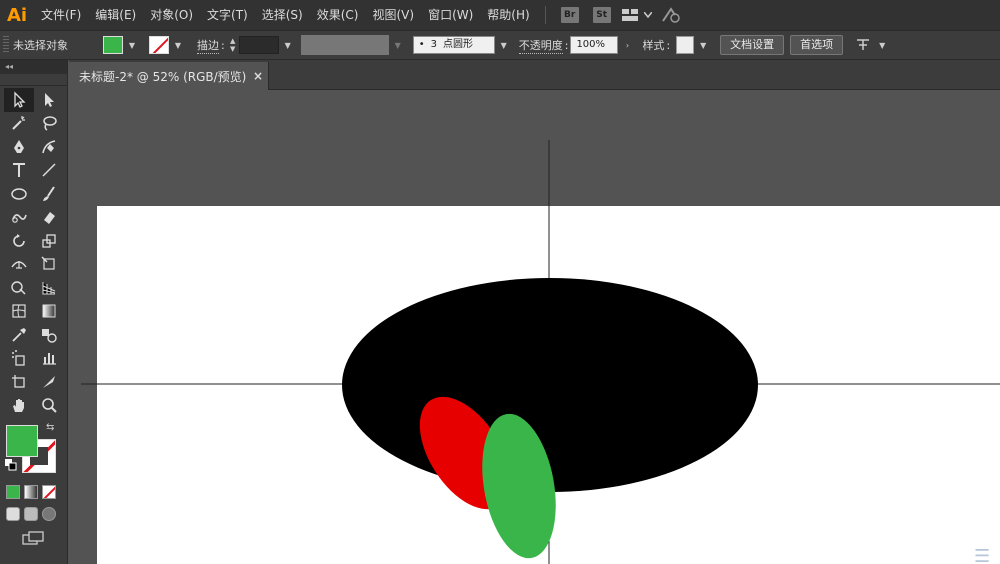 The width and height of the screenshot is (1000, 564). What do you see at coordinates (508, 15) in the screenshot?
I see `menu-help: 帮助(H)` at bounding box center [508, 15].